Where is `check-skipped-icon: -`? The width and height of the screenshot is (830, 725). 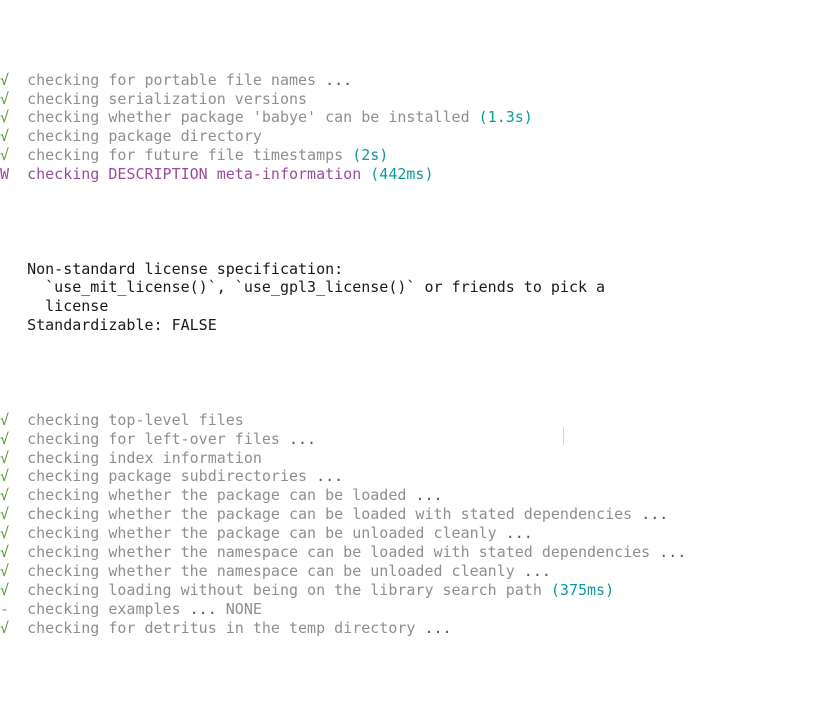 check-skipped-icon: - is located at coordinates (5, 608).